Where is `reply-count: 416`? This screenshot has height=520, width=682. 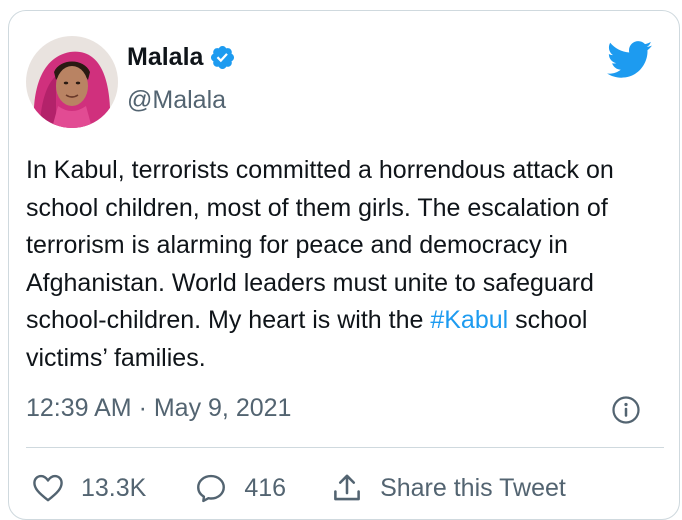
reply-count: 416 is located at coordinates (265, 487).